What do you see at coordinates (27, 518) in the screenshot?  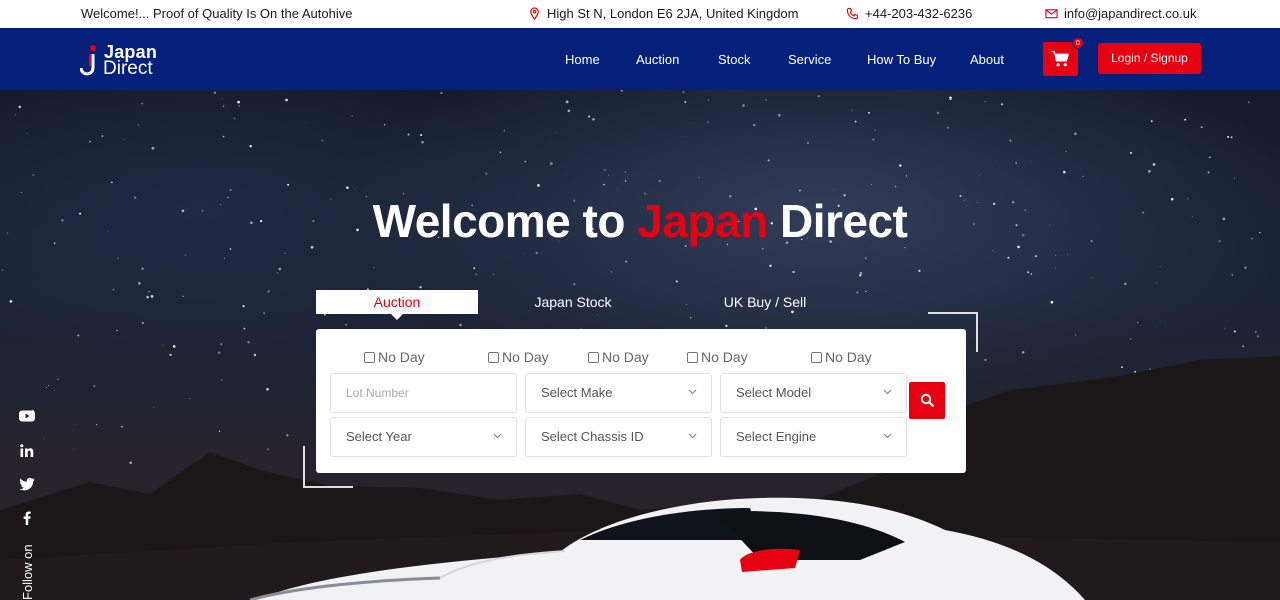 I see `facebook-icon` at bounding box center [27, 518].